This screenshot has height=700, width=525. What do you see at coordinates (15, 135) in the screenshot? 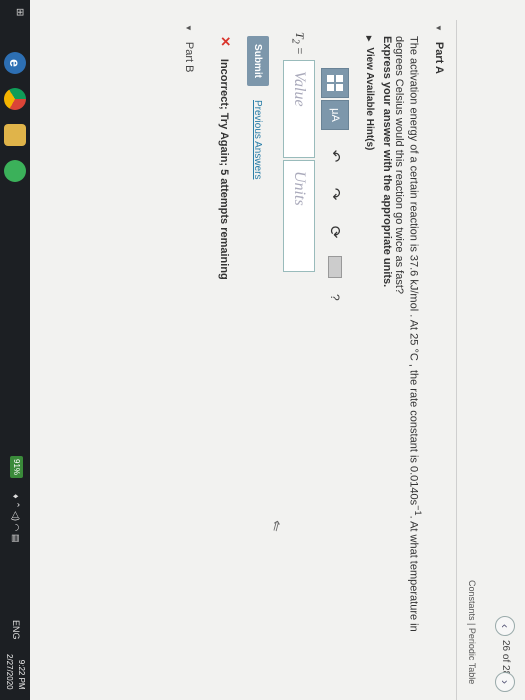
I see `file-explorer-icon` at bounding box center [15, 135].